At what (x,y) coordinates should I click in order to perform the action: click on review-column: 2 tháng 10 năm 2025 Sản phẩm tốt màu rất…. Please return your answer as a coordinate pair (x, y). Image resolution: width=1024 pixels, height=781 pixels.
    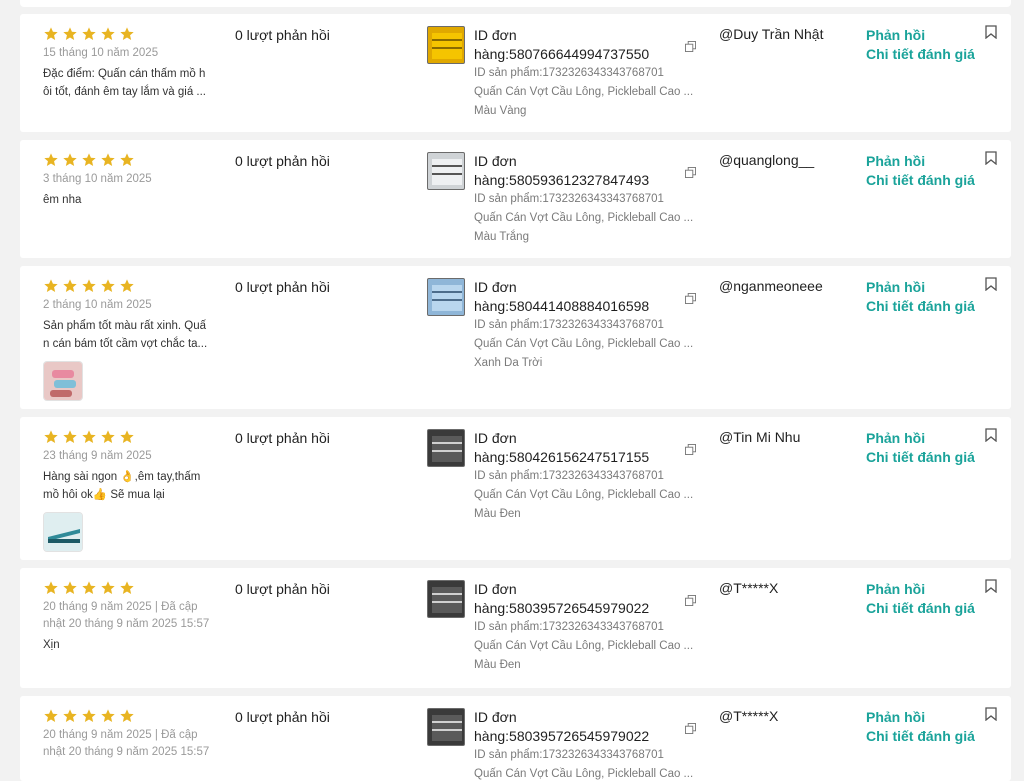
    Looking at the image, I should click on (129, 339).